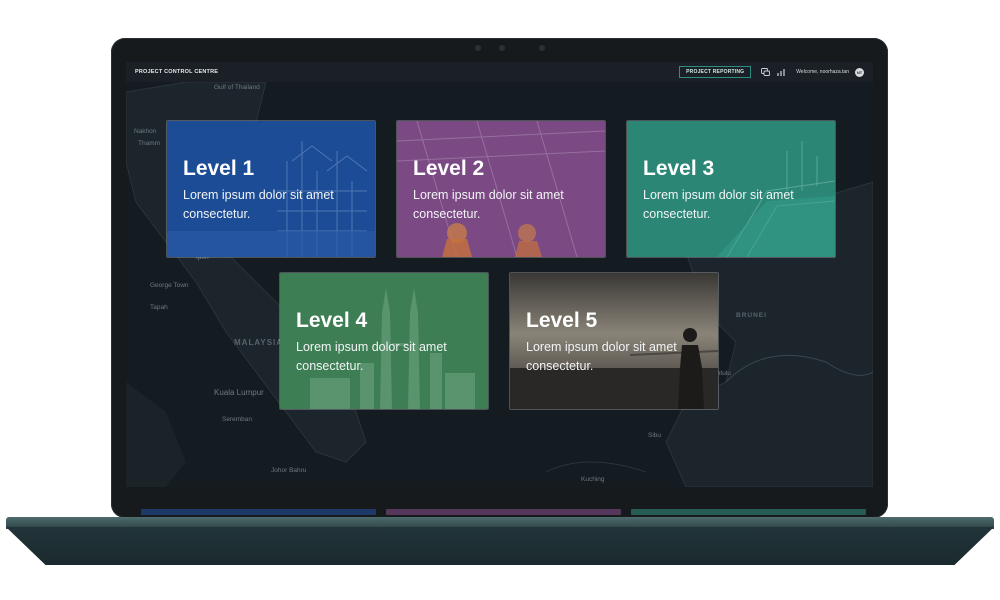 The height and width of the screenshot is (600, 1000). I want to click on card-title: Level 3, so click(679, 168).